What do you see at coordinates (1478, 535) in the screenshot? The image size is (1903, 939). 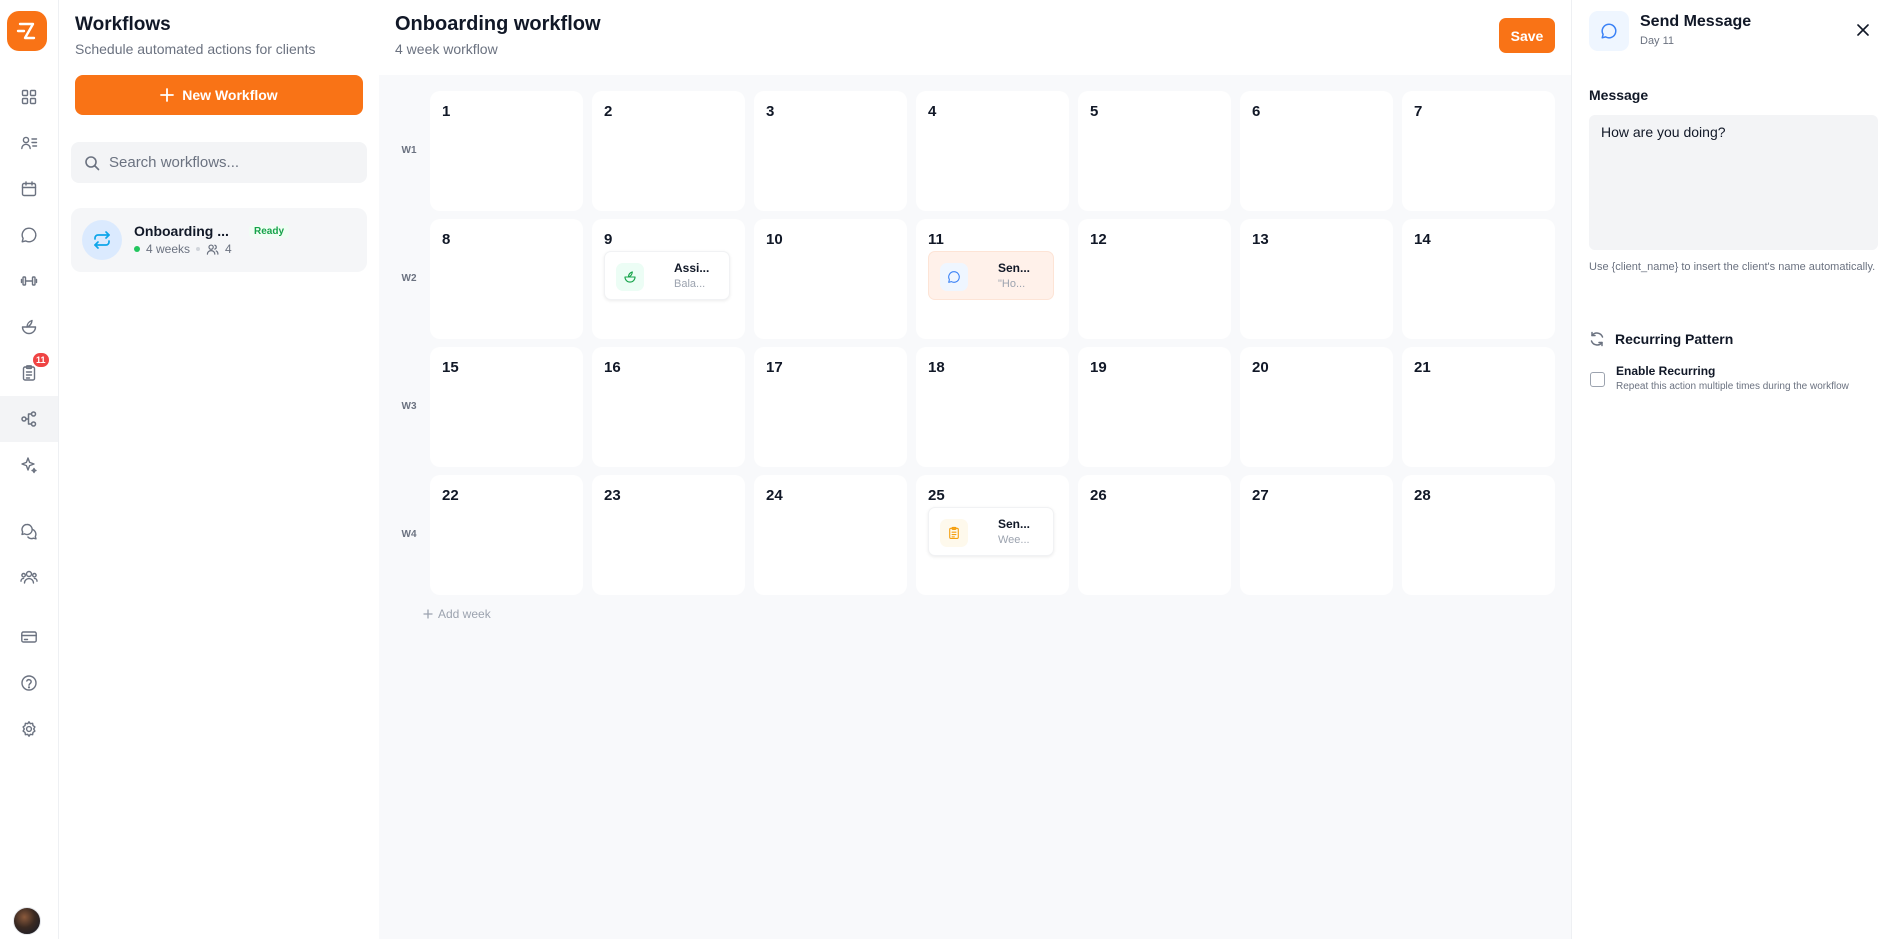 I see `day-cell: 28` at bounding box center [1478, 535].